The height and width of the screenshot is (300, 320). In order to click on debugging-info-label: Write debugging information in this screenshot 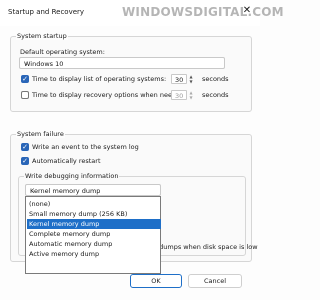, I will do `click(72, 176)`.